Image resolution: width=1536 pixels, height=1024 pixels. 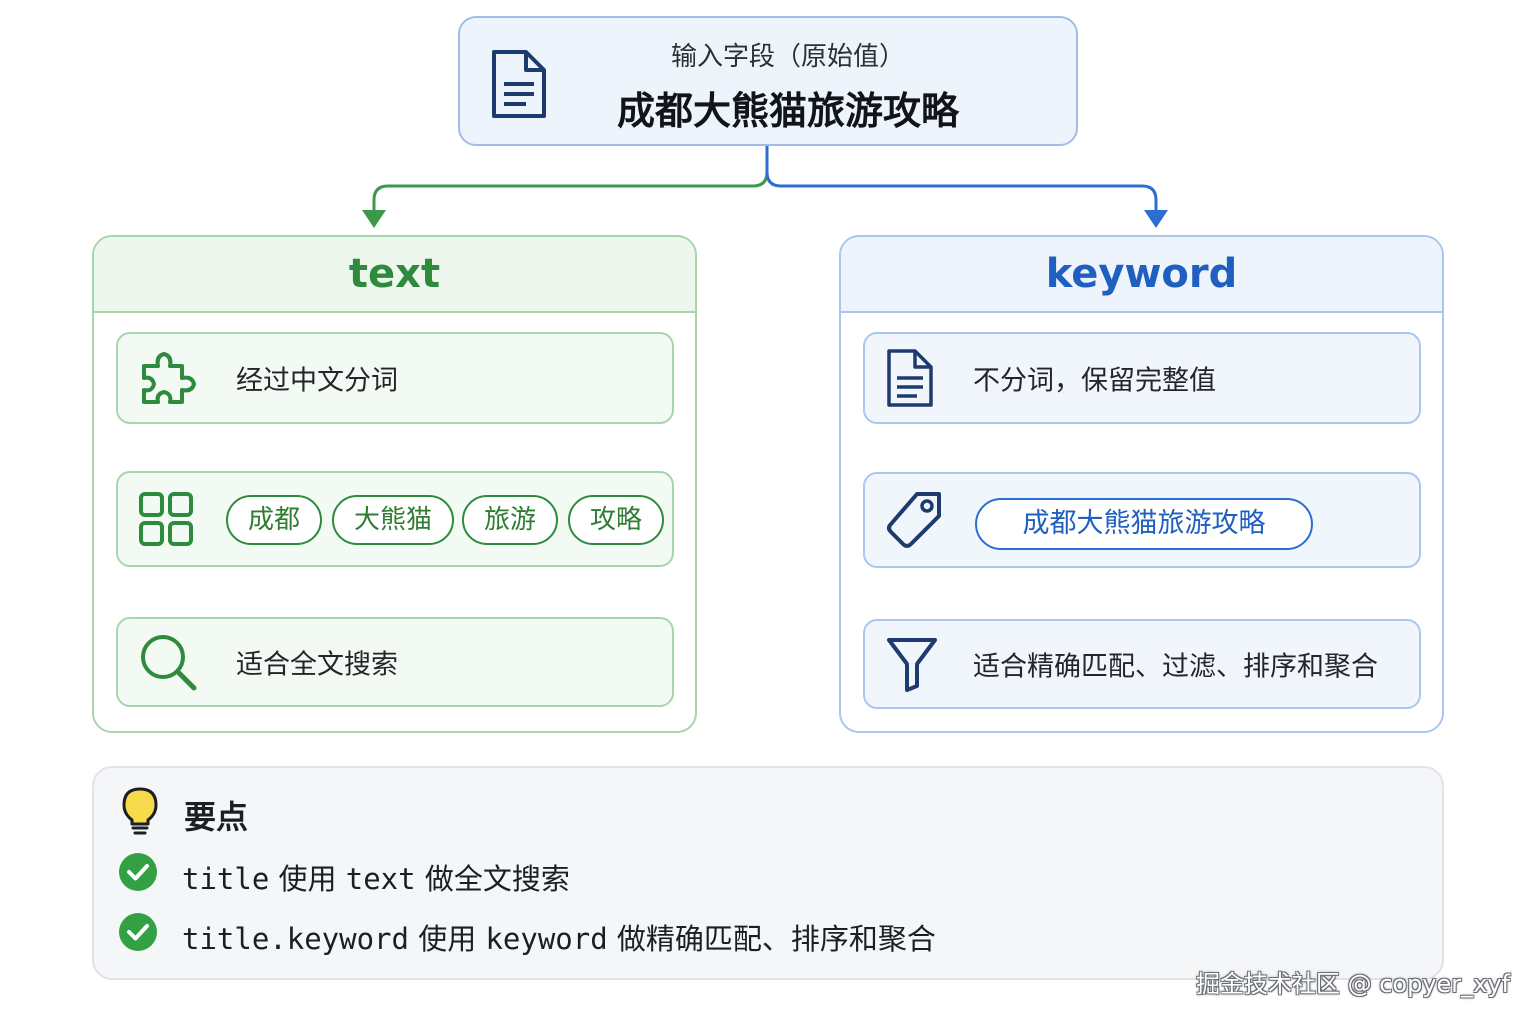 What do you see at coordinates (776, 939) in the screenshot?
I see `key-point-purpose: 做精确匹配、排序和聚合` at bounding box center [776, 939].